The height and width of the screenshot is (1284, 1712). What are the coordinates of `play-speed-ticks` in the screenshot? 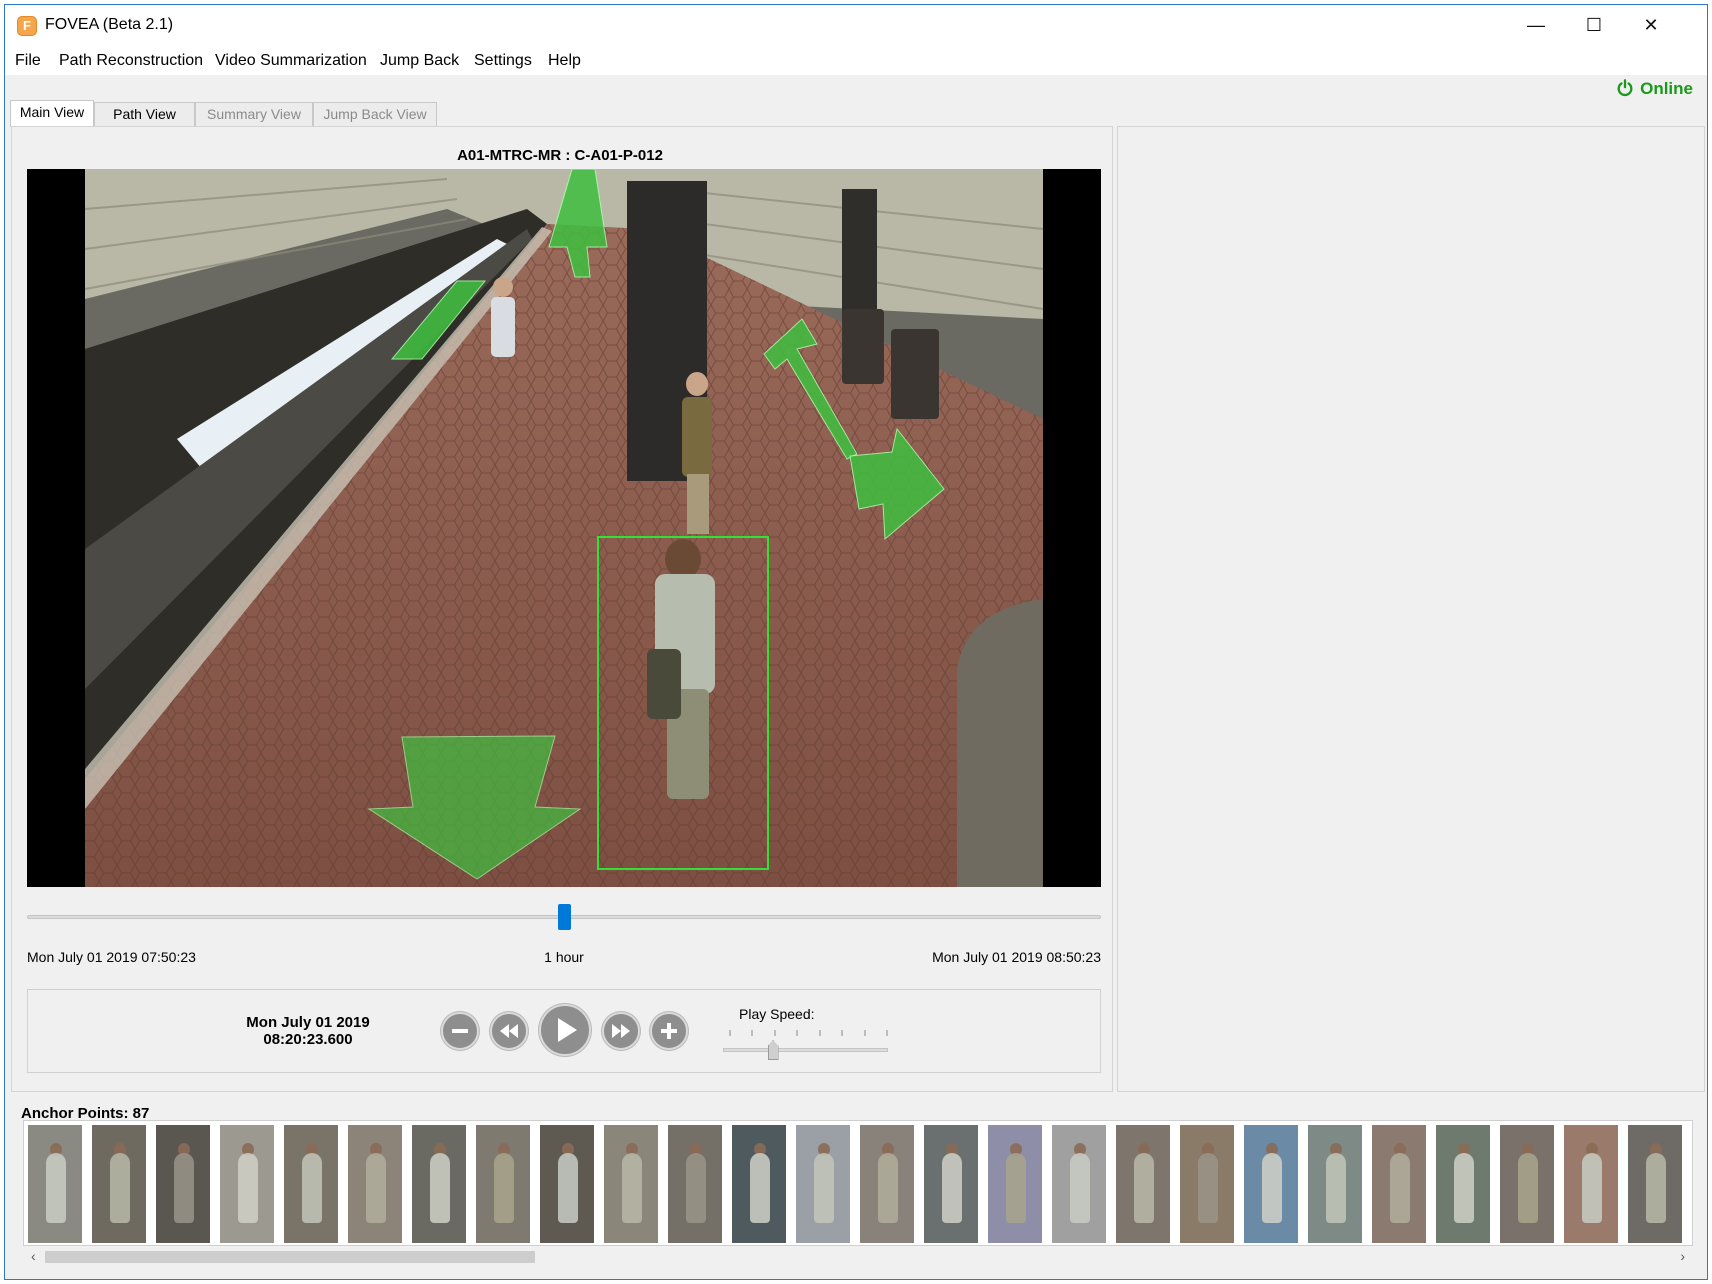 It's located at (808, 1033).